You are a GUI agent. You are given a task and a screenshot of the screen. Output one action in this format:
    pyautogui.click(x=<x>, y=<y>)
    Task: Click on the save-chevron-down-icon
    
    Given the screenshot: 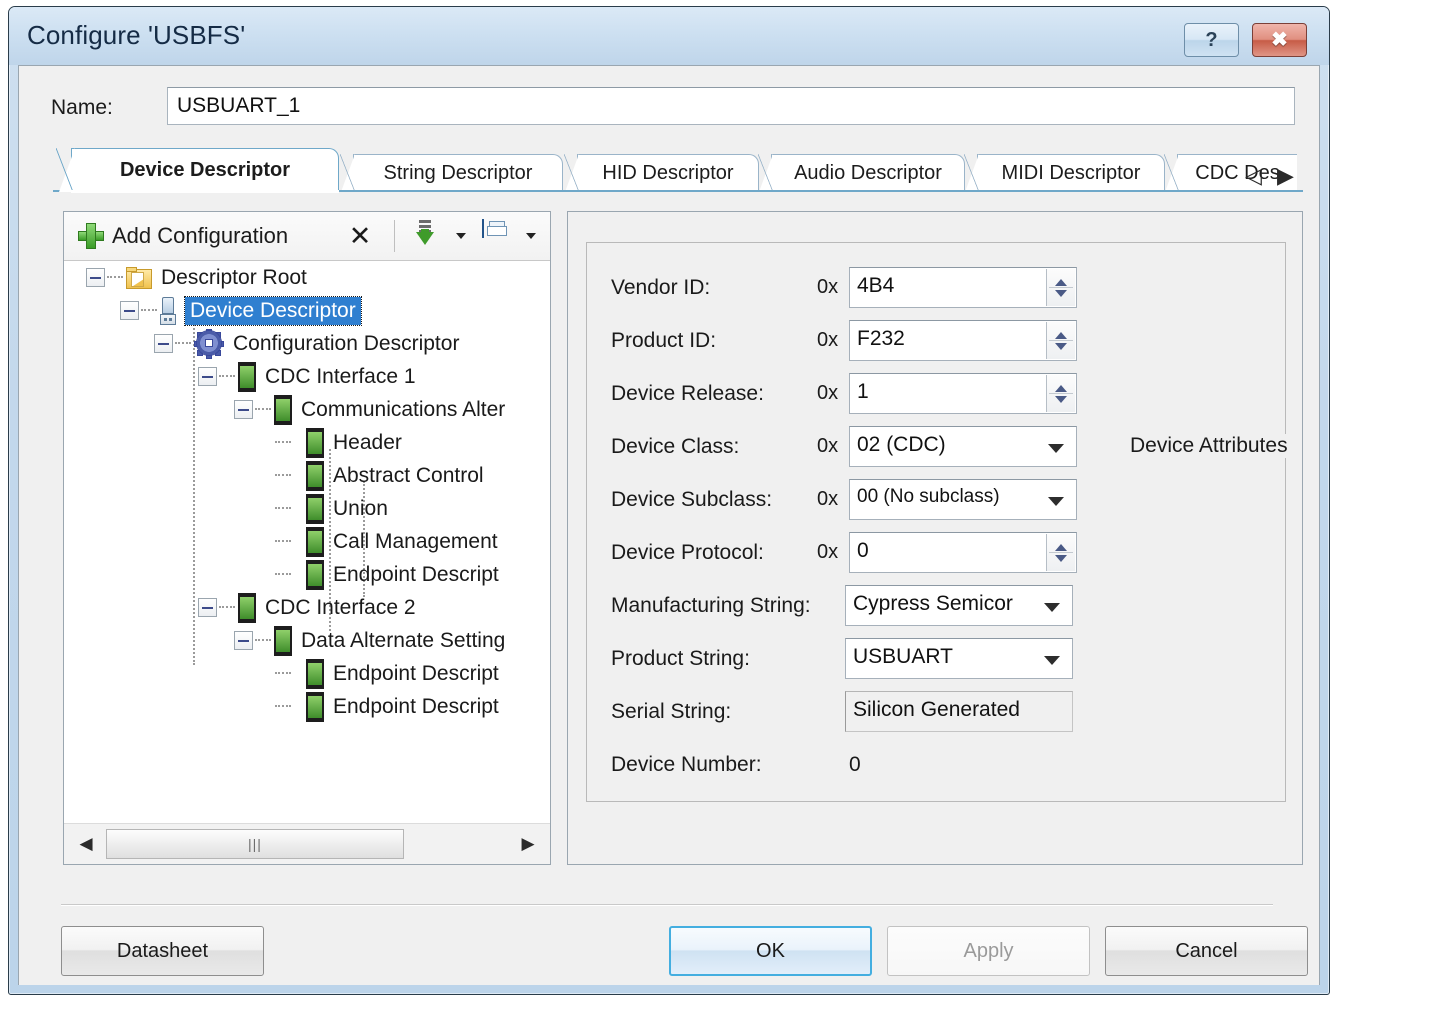 What is the action you would take?
    pyautogui.click(x=531, y=236)
    